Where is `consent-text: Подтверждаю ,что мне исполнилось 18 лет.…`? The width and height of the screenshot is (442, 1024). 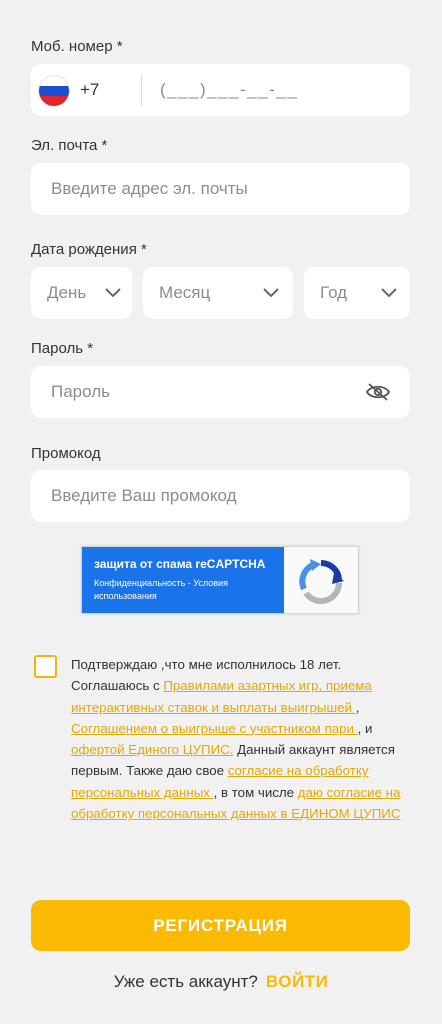 consent-text: Подтверждаю ,что мне исполнилось 18 лет.… is located at coordinates (241, 739).